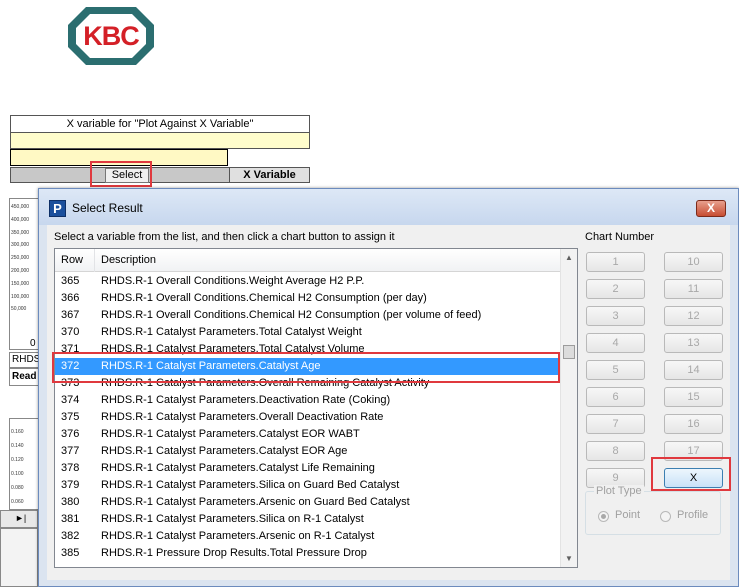  Describe the element at coordinates (20, 283) in the screenshot. I see `background-tick-label: 150,000` at that location.